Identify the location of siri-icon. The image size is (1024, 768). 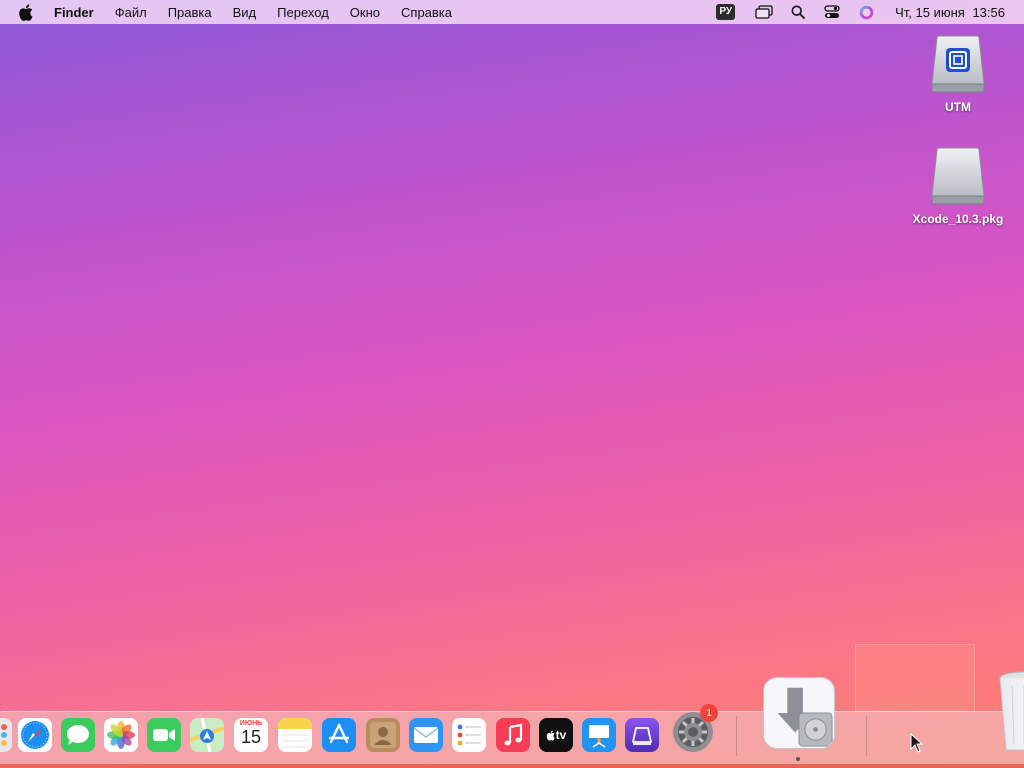
(866, 12).